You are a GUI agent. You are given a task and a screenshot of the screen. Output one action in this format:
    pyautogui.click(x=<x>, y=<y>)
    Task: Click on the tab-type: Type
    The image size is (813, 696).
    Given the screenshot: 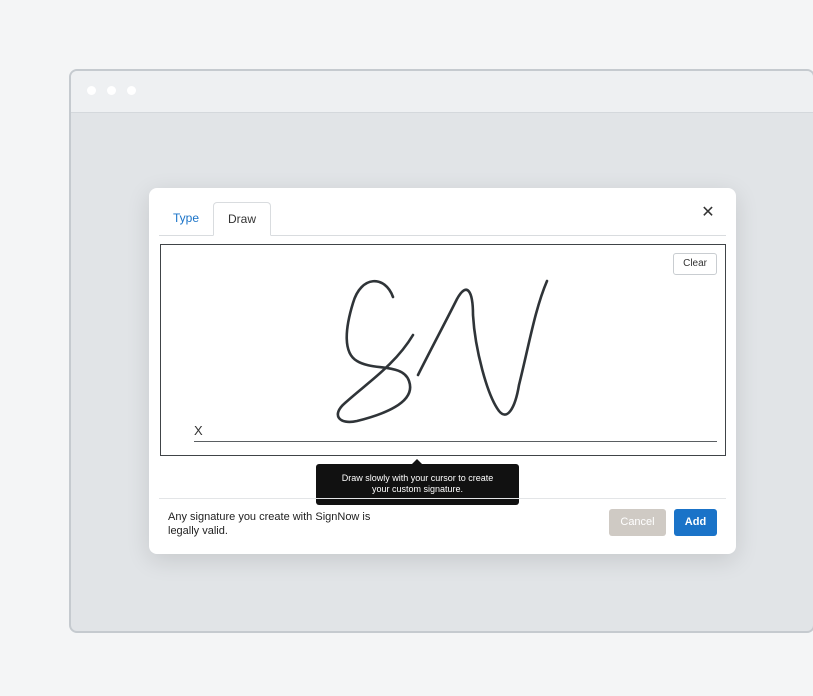 What is the action you would take?
    pyautogui.click(x=186, y=218)
    